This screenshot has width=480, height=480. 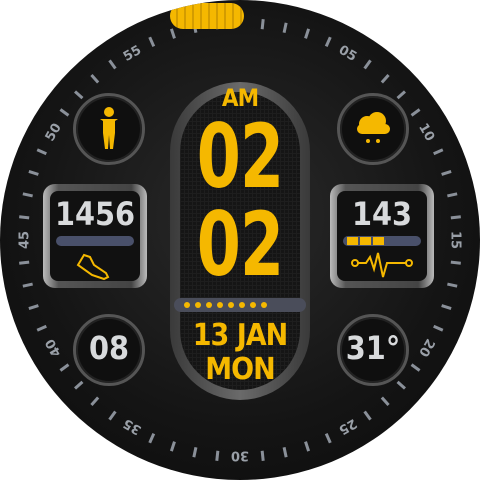 What do you see at coordinates (426, 132) in the screenshot?
I see `bezel-label: 10` at bounding box center [426, 132].